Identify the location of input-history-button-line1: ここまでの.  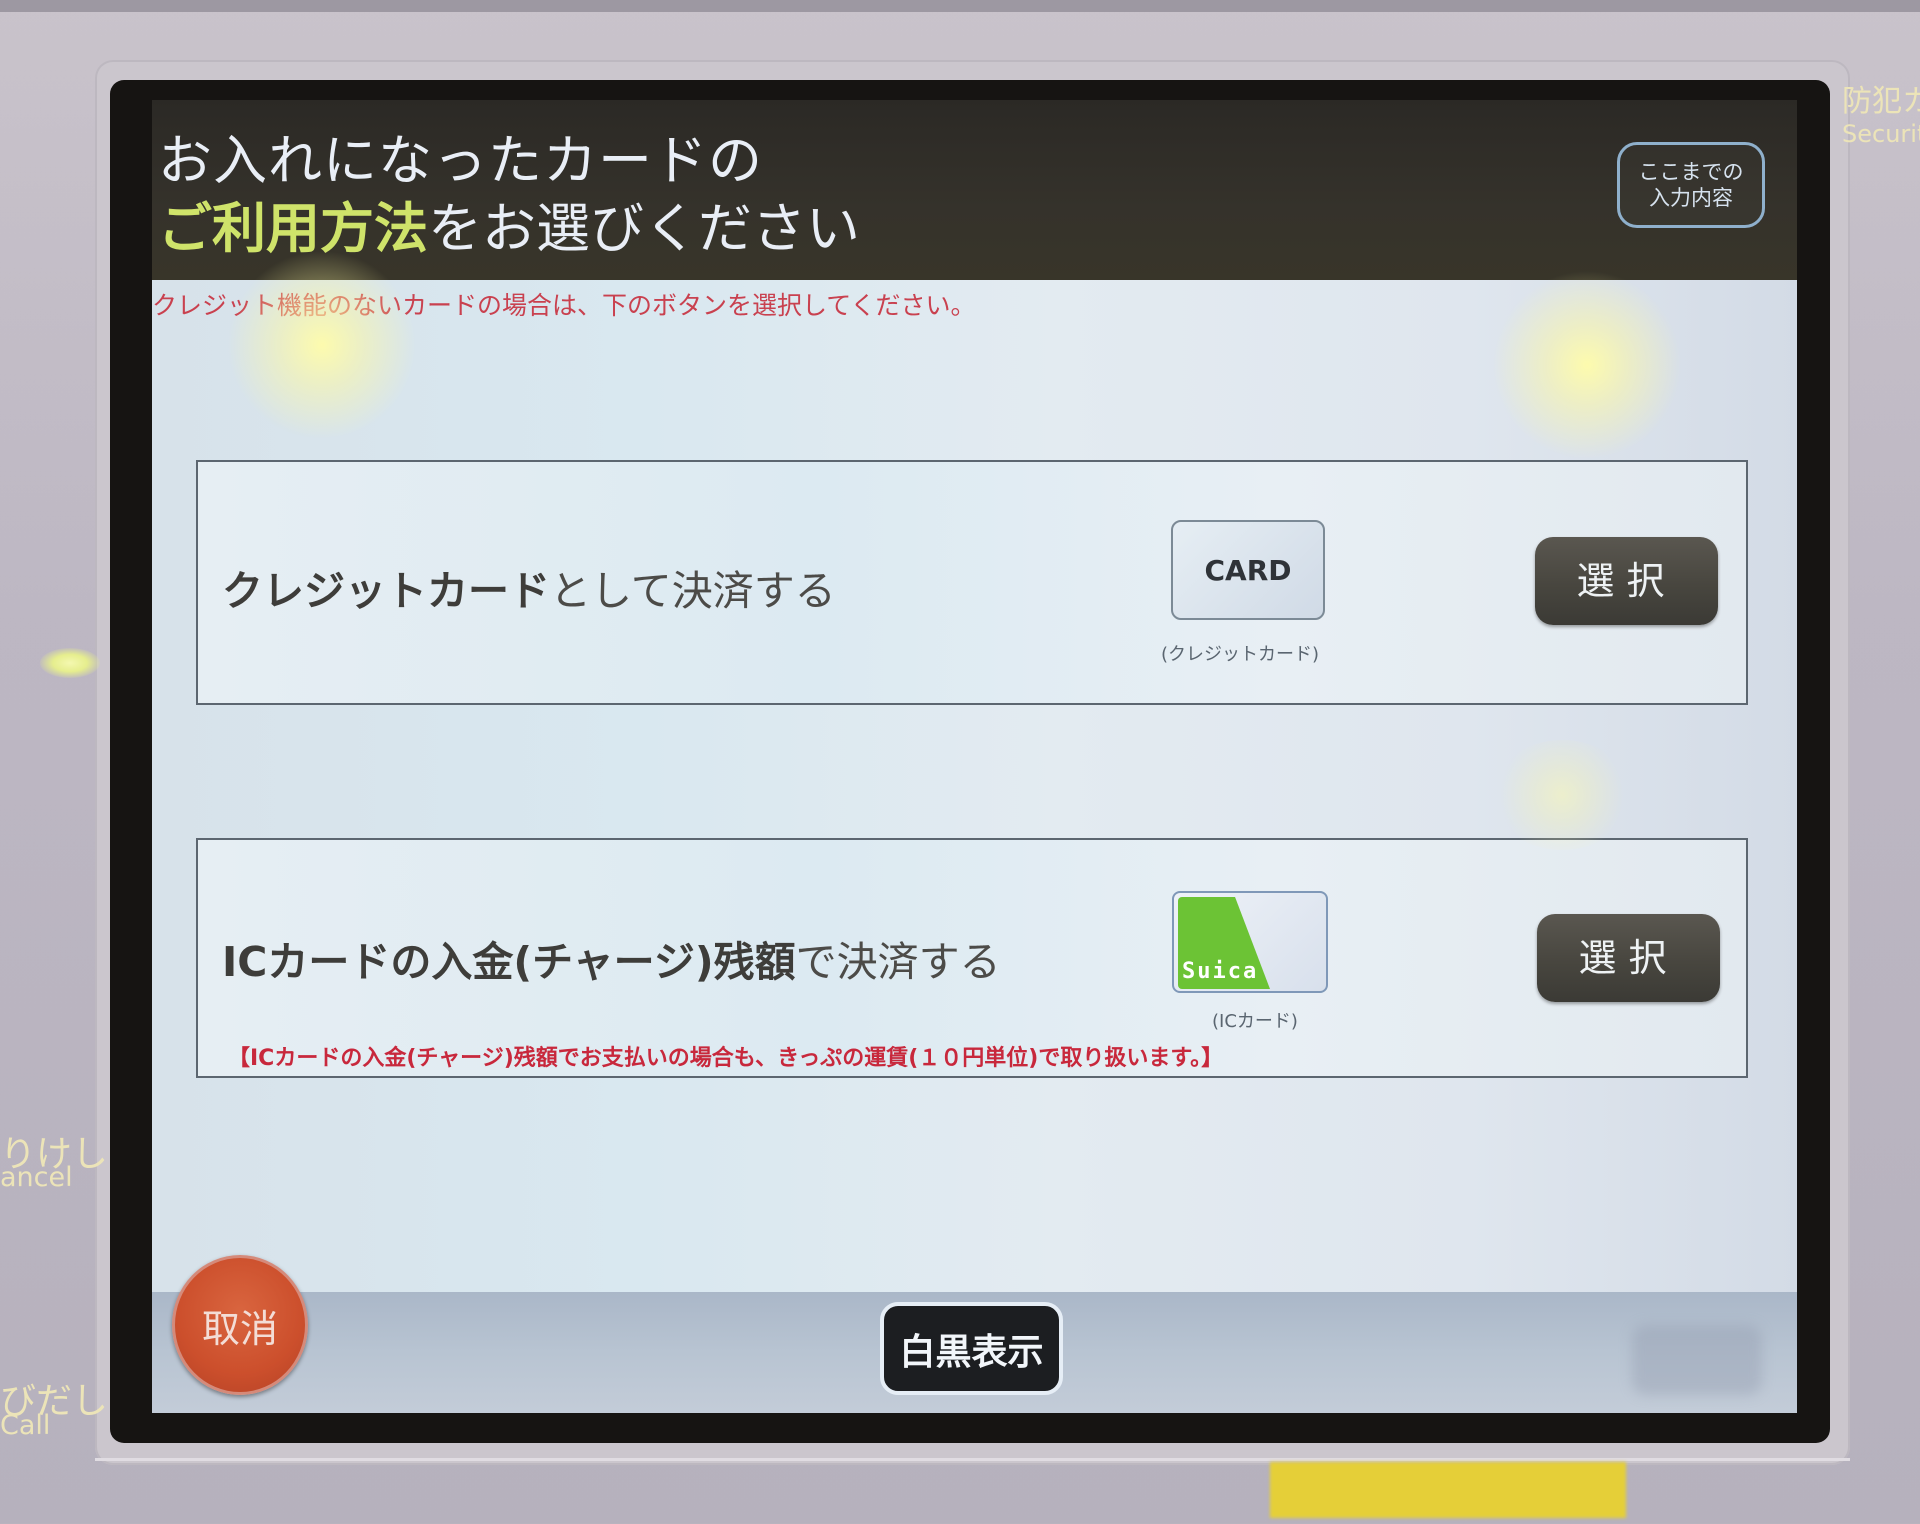
(1691, 172).